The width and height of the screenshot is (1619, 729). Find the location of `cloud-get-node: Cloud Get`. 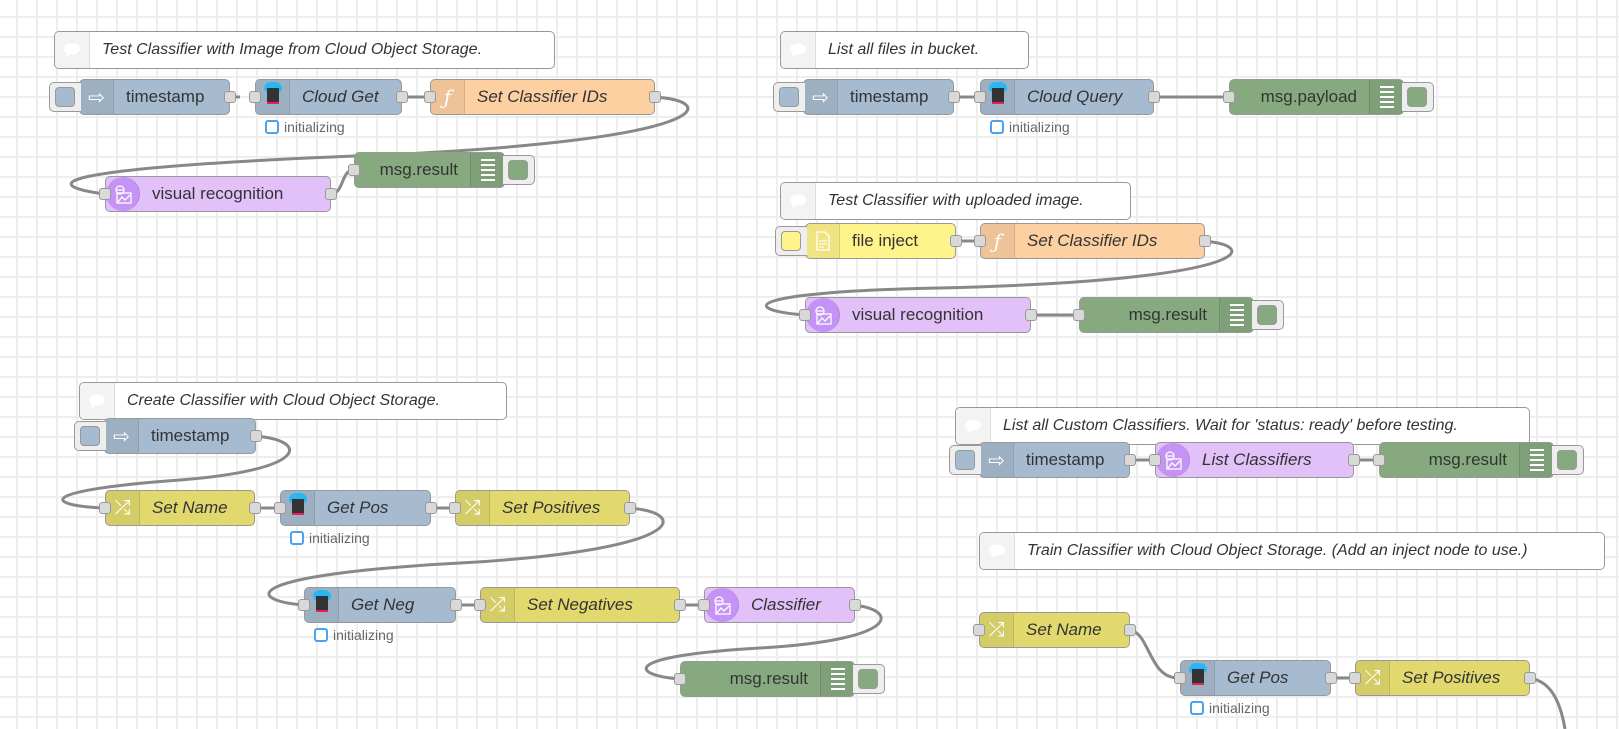

cloud-get-node: Cloud Get is located at coordinates (328, 97).